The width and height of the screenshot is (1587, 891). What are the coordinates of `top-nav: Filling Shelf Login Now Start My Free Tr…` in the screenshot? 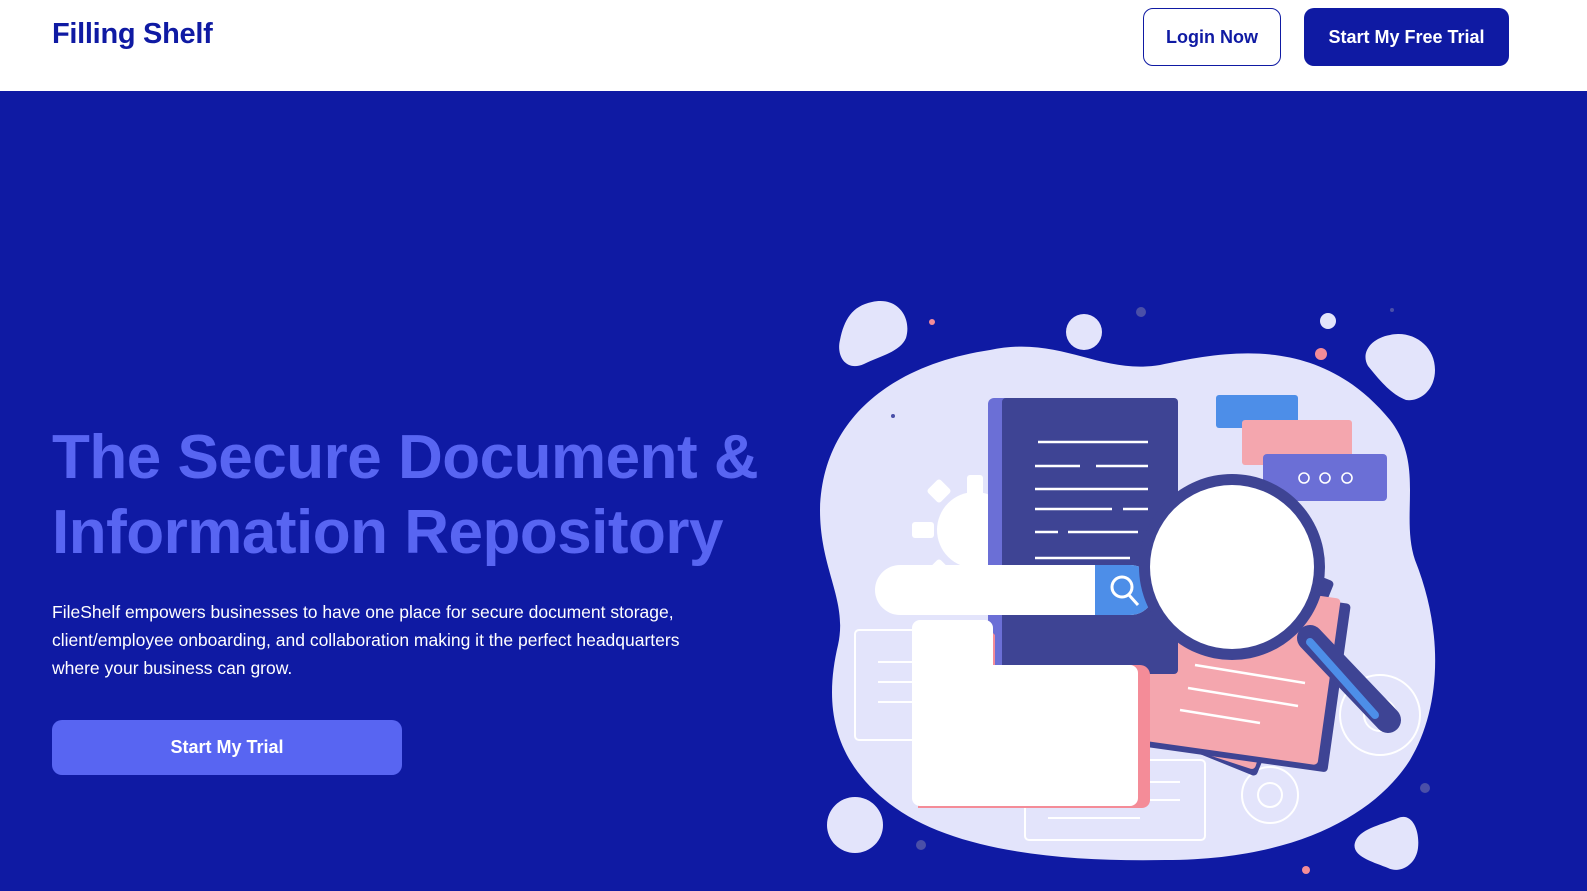 It's located at (793, 45).